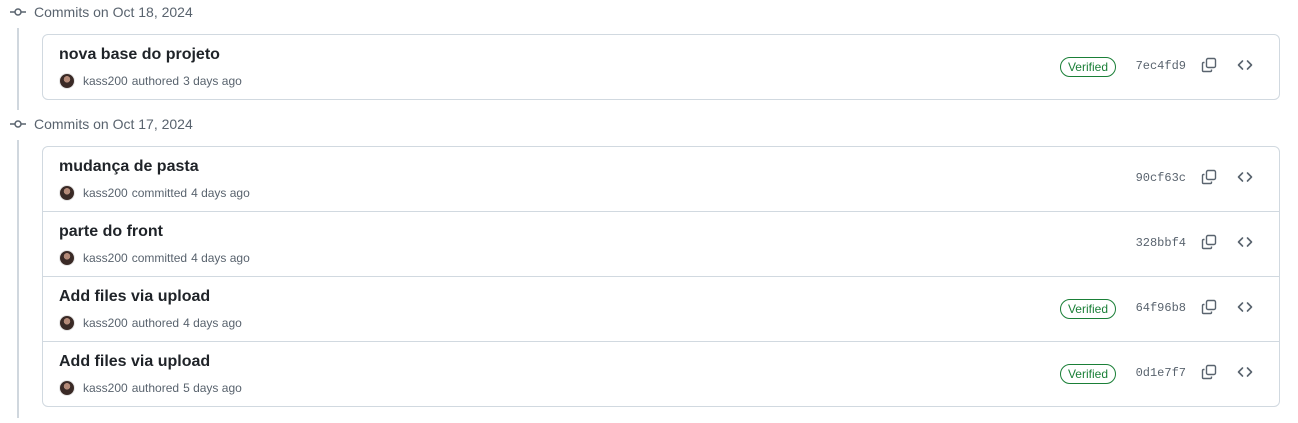 This screenshot has height=423, width=1298. Describe the element at coordinates (1161, 178) in the screenshot. I see `commit-sha-link: 90cf63c` at that location.